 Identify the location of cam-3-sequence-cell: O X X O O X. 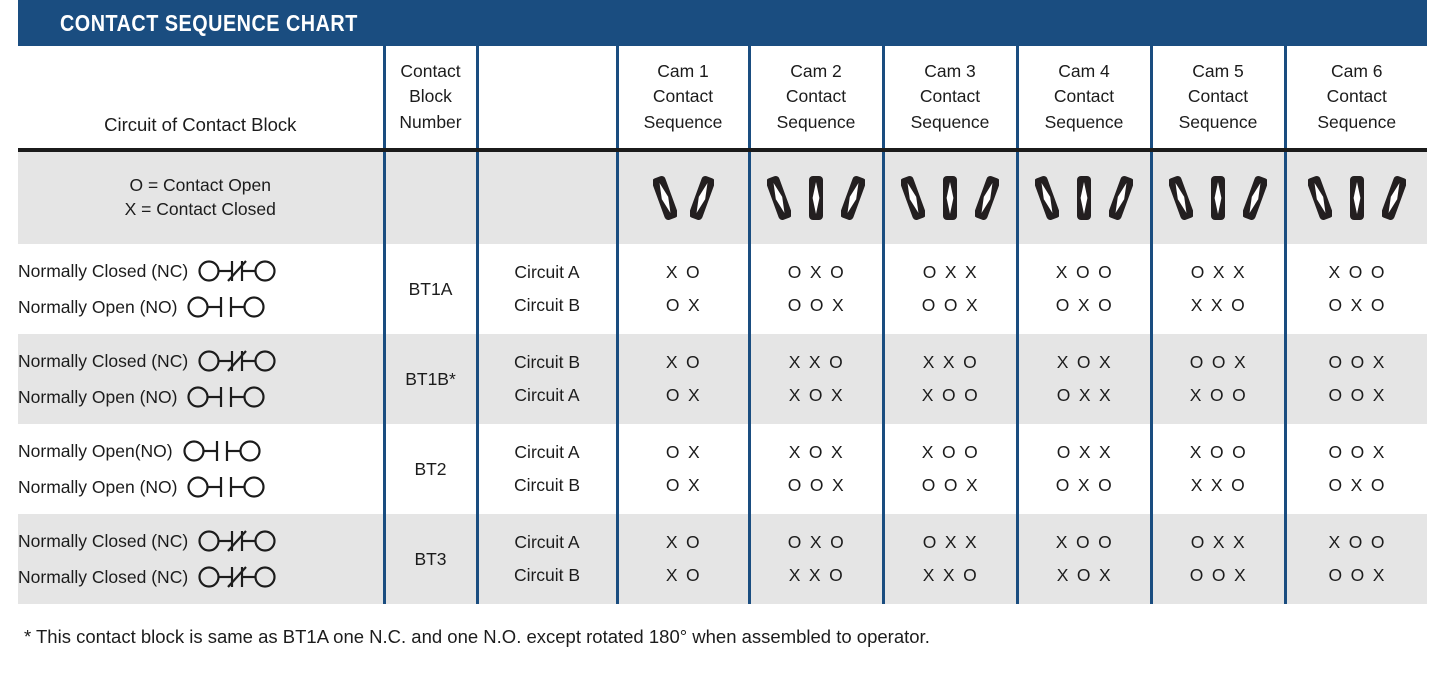
(949, 289).